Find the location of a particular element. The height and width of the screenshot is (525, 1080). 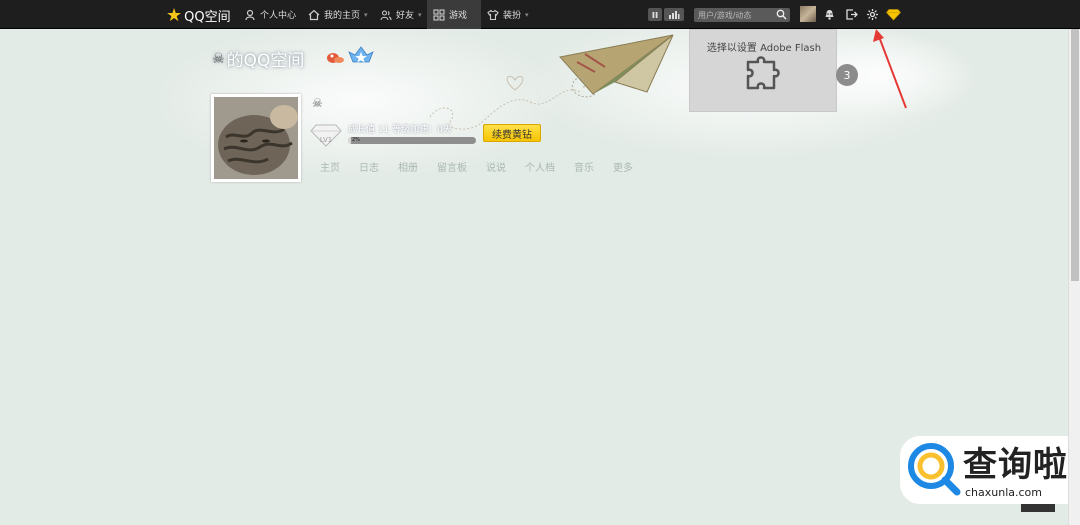

level-diamond-icon: LV1 is located at coordinates (326, 135).